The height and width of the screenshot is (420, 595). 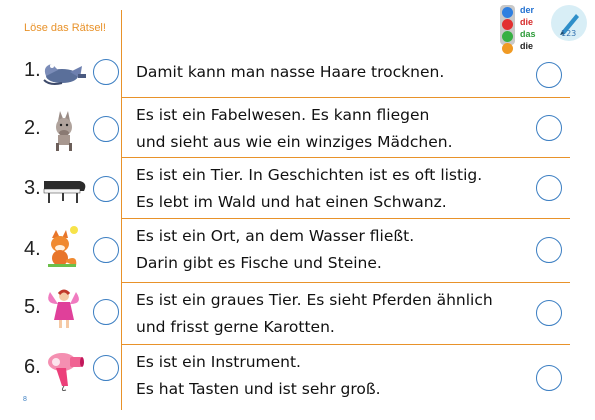 I want to click on row-number: 1., so click(x=32, y=70).